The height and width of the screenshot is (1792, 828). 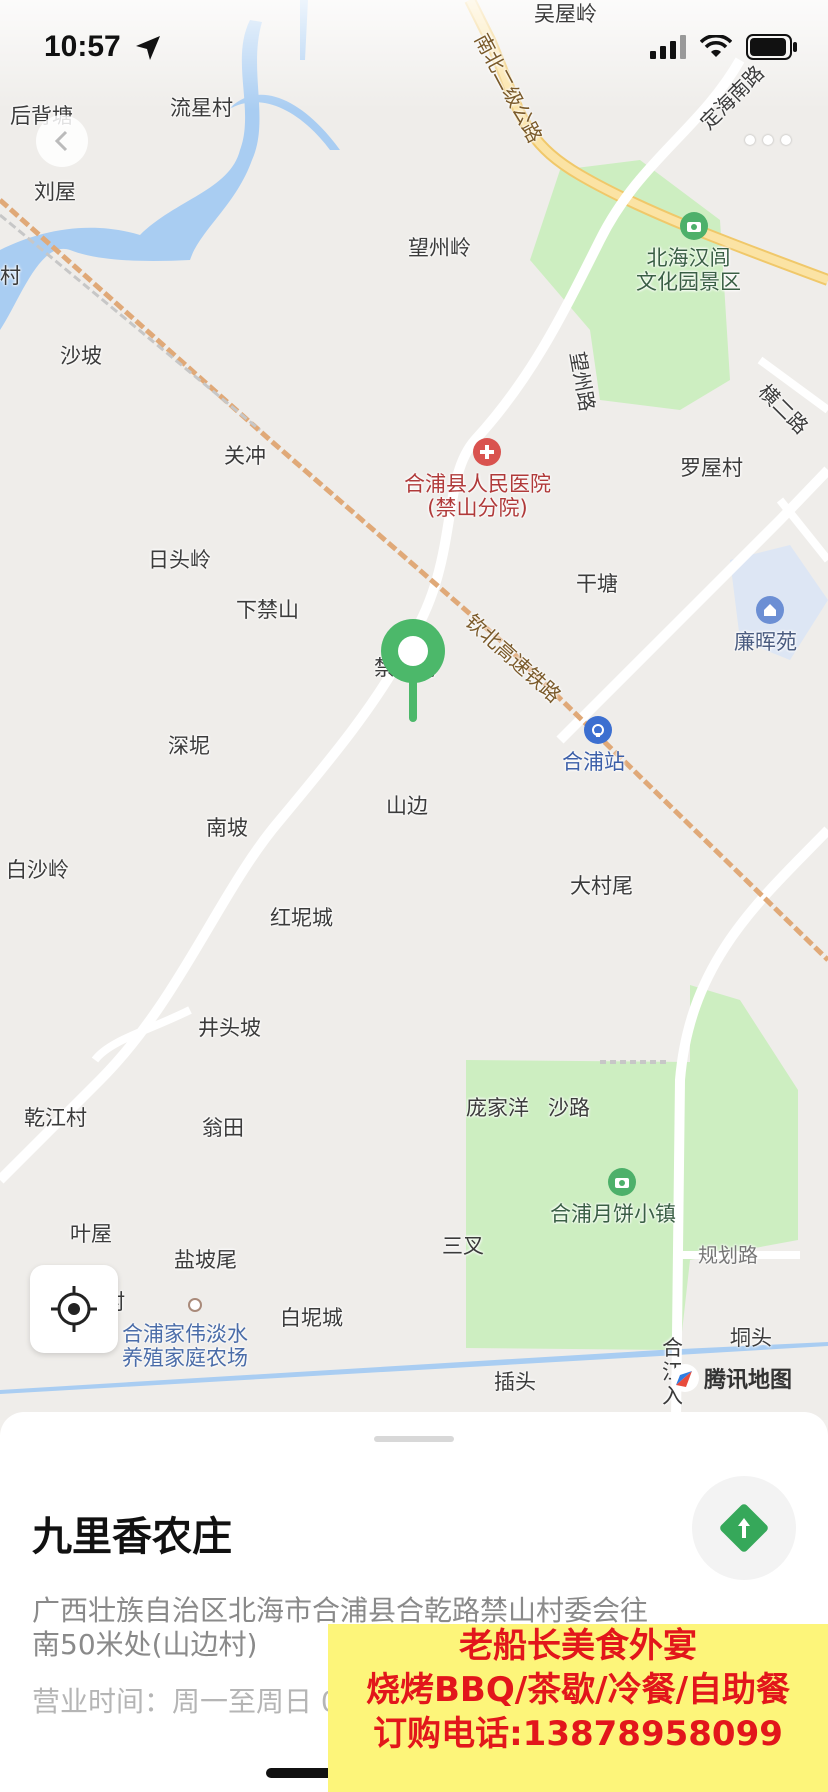 I want to click on chevron-left-icon, so click(x=61, y=141).